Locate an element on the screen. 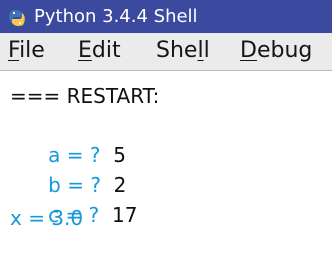 The image size is (332, 257). file-menu: File is located at coordinates (26, 51).